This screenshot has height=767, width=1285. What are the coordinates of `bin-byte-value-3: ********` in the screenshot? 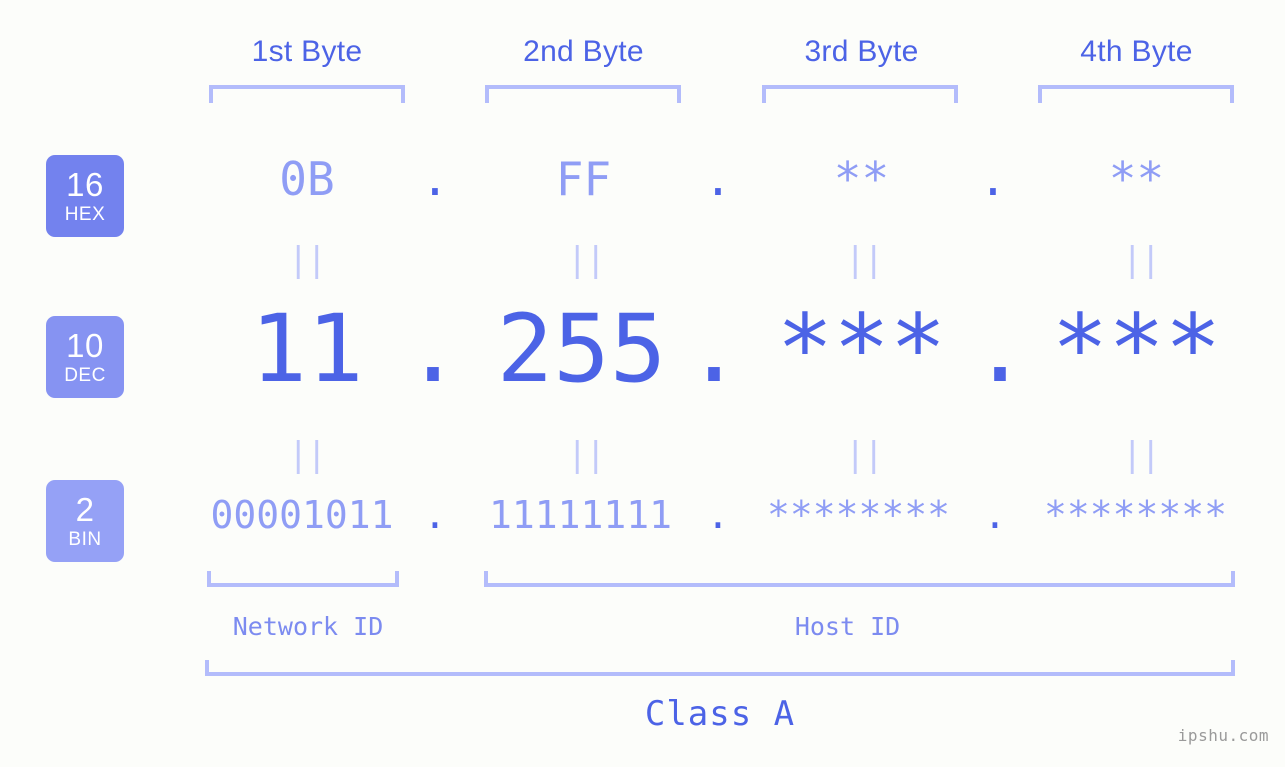 It's located at (858, 515).